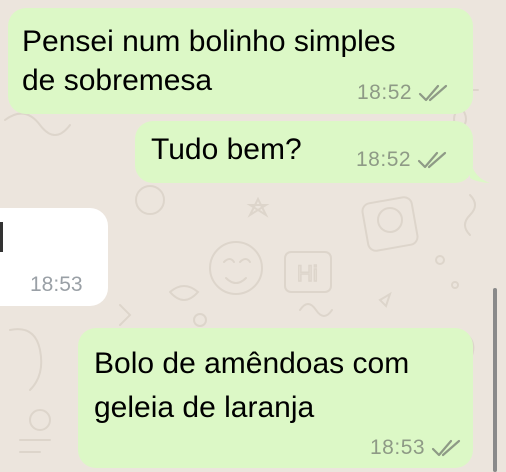 This screenshot has width=506, height=472. I want to click on bubble-tail, so click(480, 171).